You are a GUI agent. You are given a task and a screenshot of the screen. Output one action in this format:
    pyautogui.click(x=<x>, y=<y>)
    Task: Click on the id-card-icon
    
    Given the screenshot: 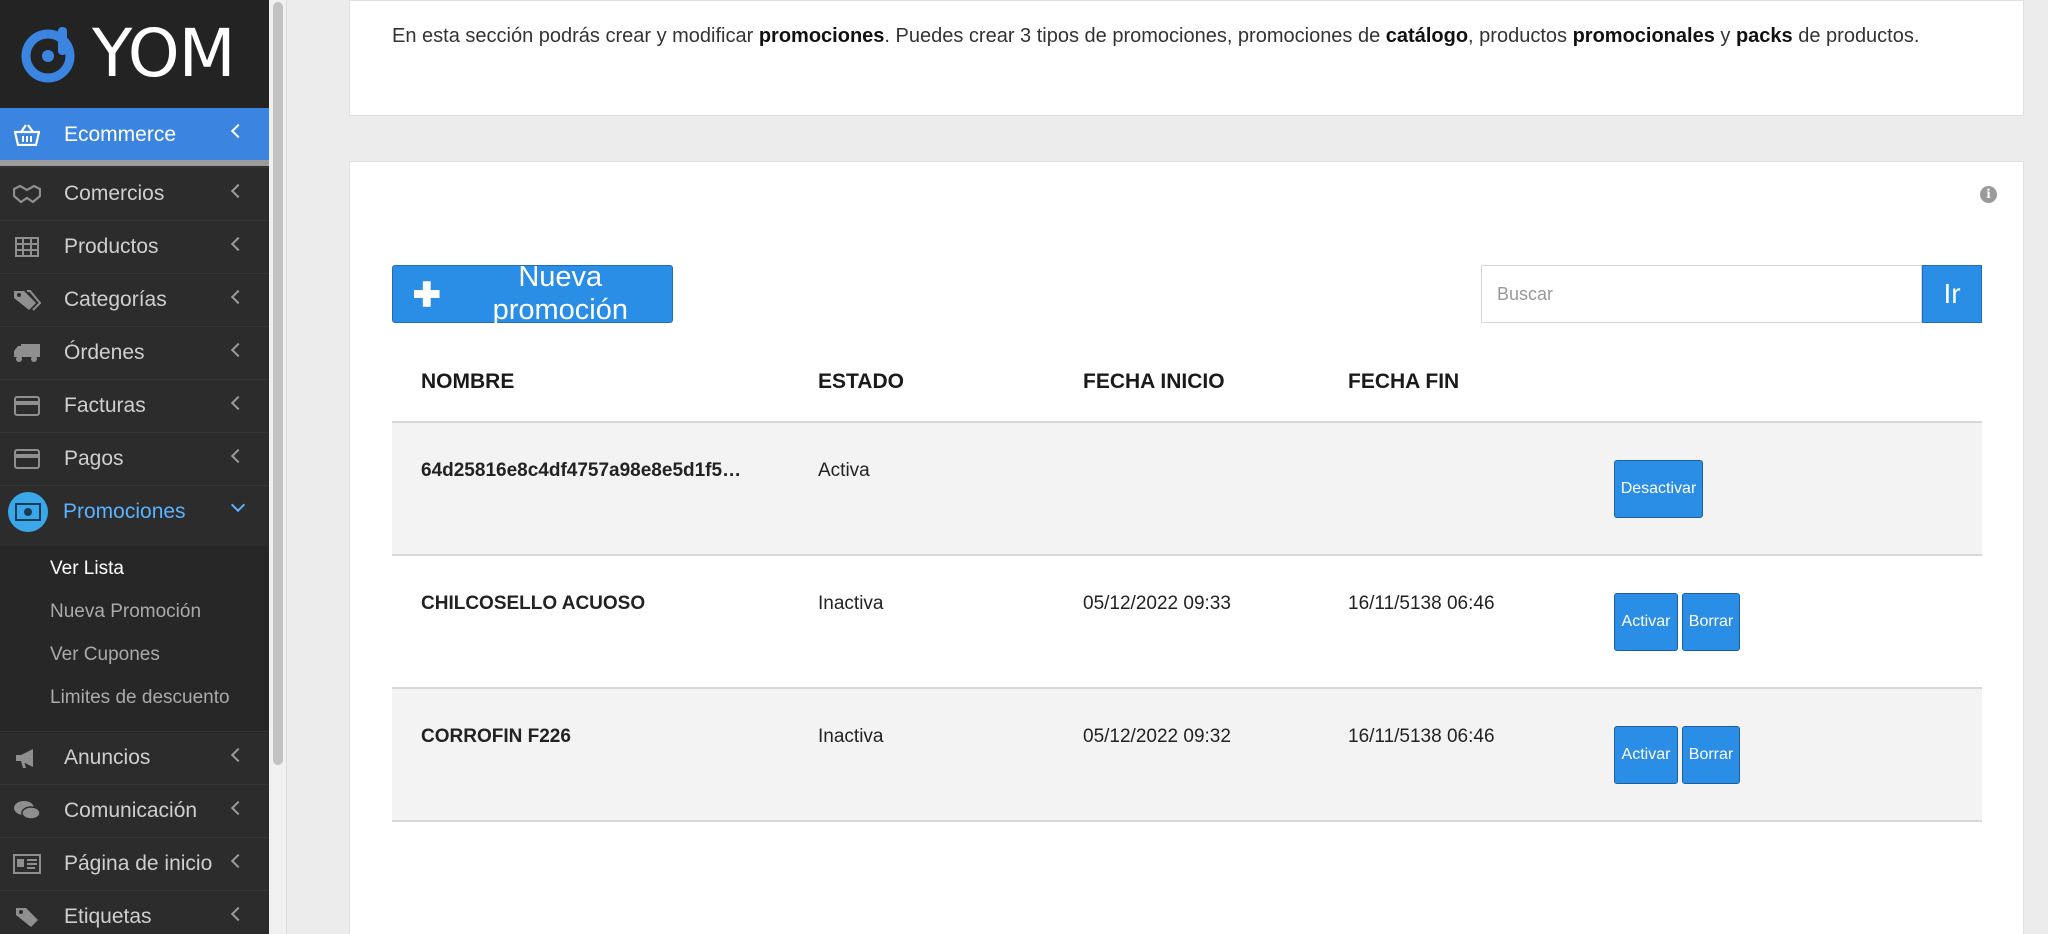 What is the action you would take?
    pyautogui.click(x=27, y=864)
    